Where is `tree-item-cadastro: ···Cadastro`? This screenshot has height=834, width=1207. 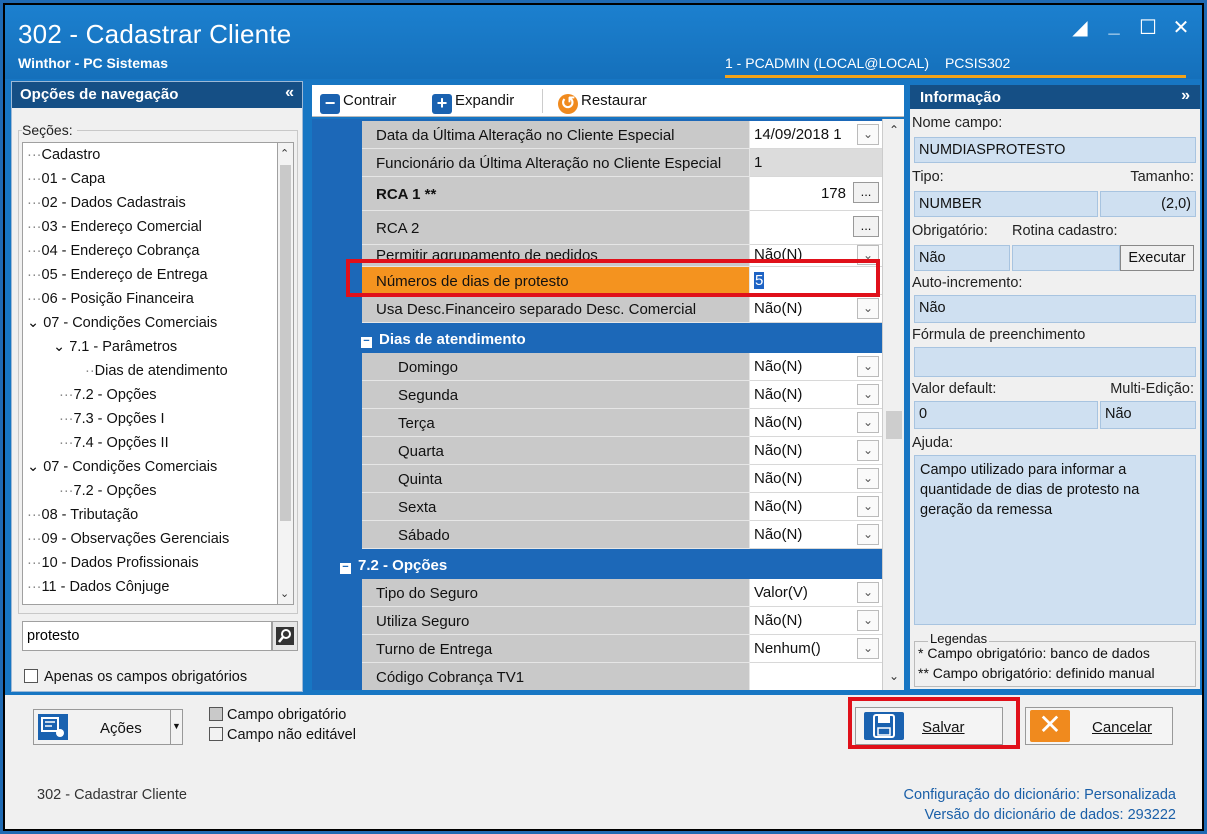
tree-item-cadastro: ···Cadastro is located at coordinates (63, 155).